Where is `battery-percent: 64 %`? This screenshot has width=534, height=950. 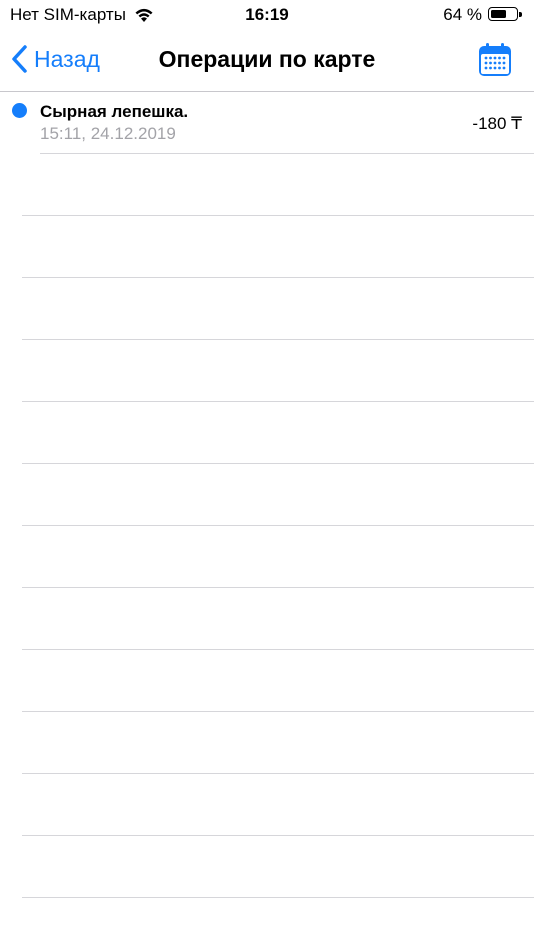 battery-percent: 64 % is located at coordinates (462, 14).